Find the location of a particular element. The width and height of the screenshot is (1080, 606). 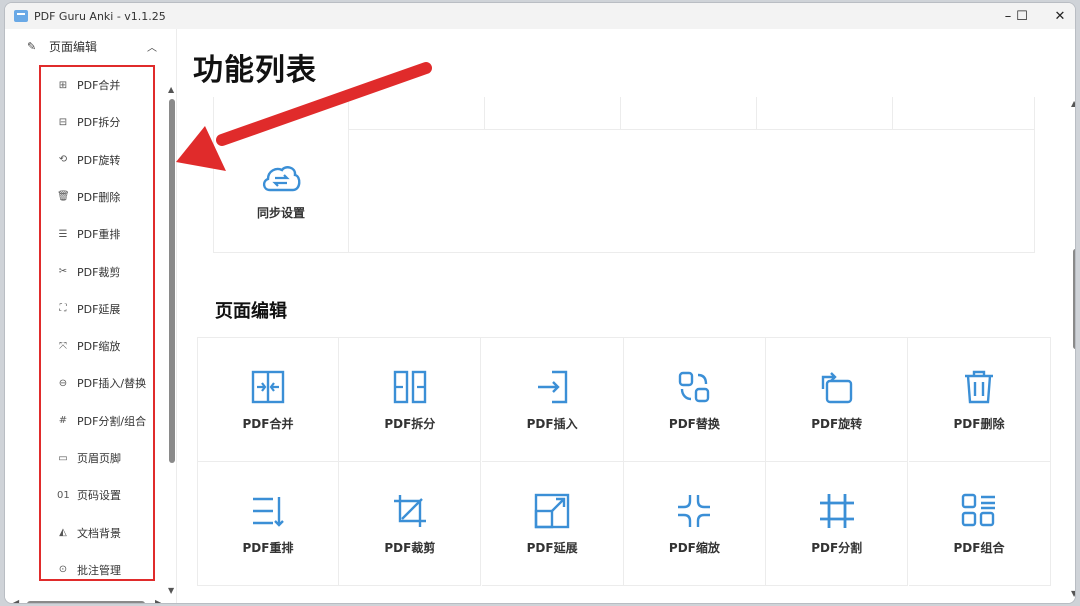

sidebar-horizontal-scrollbar is located at coordinates (86, 602).